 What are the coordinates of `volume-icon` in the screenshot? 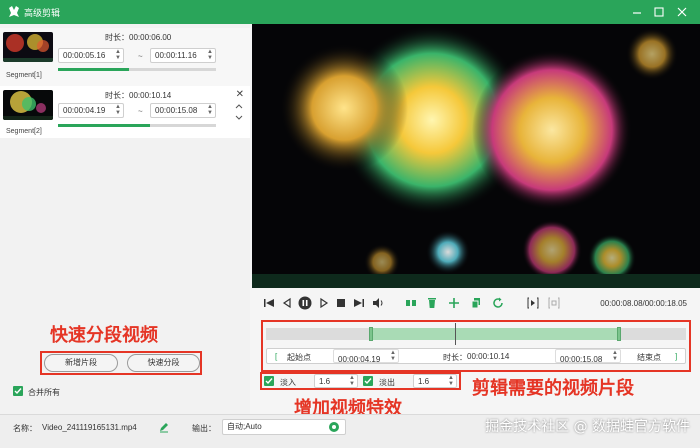 It's located at (378, 303).